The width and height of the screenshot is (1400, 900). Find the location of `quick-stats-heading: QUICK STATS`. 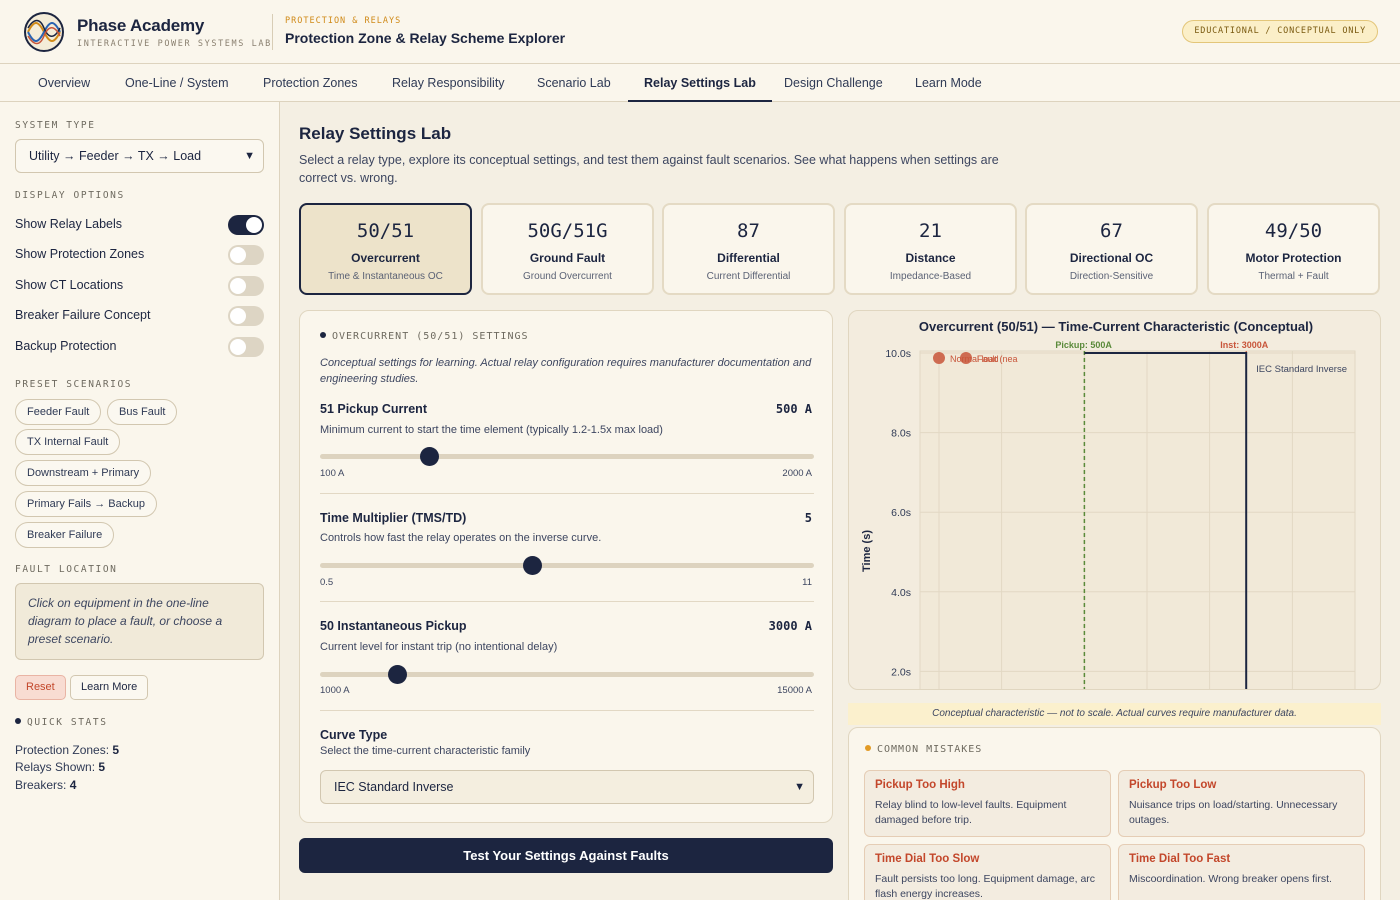

quick-stats-heading: QUICK STATS is located at coordinates (61, 722).